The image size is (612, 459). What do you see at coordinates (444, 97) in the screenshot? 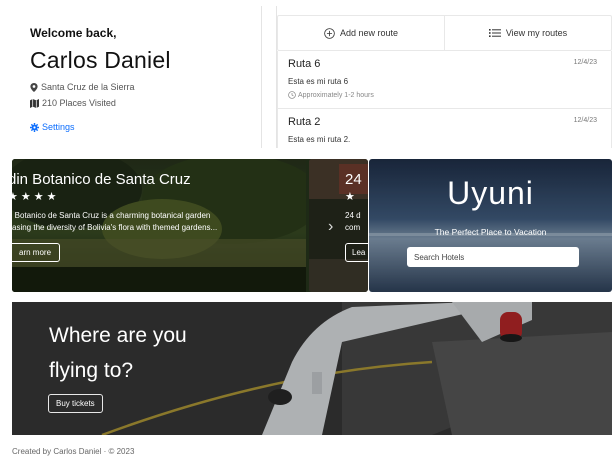
I see `route-duration: Approximately 1-2 hours` at bounding box center [444, 97].